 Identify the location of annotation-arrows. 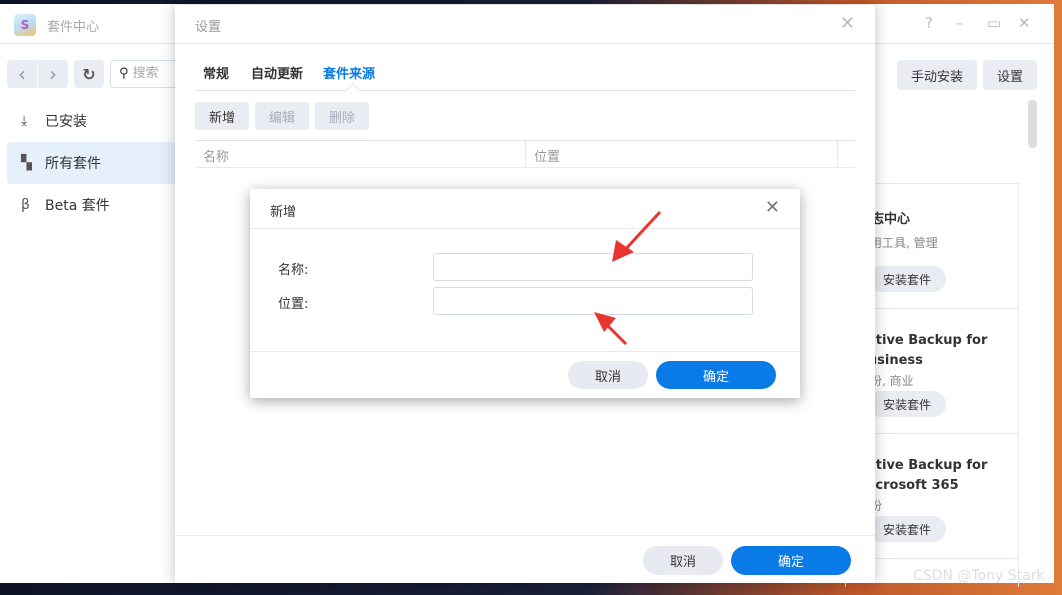
(628, 278).